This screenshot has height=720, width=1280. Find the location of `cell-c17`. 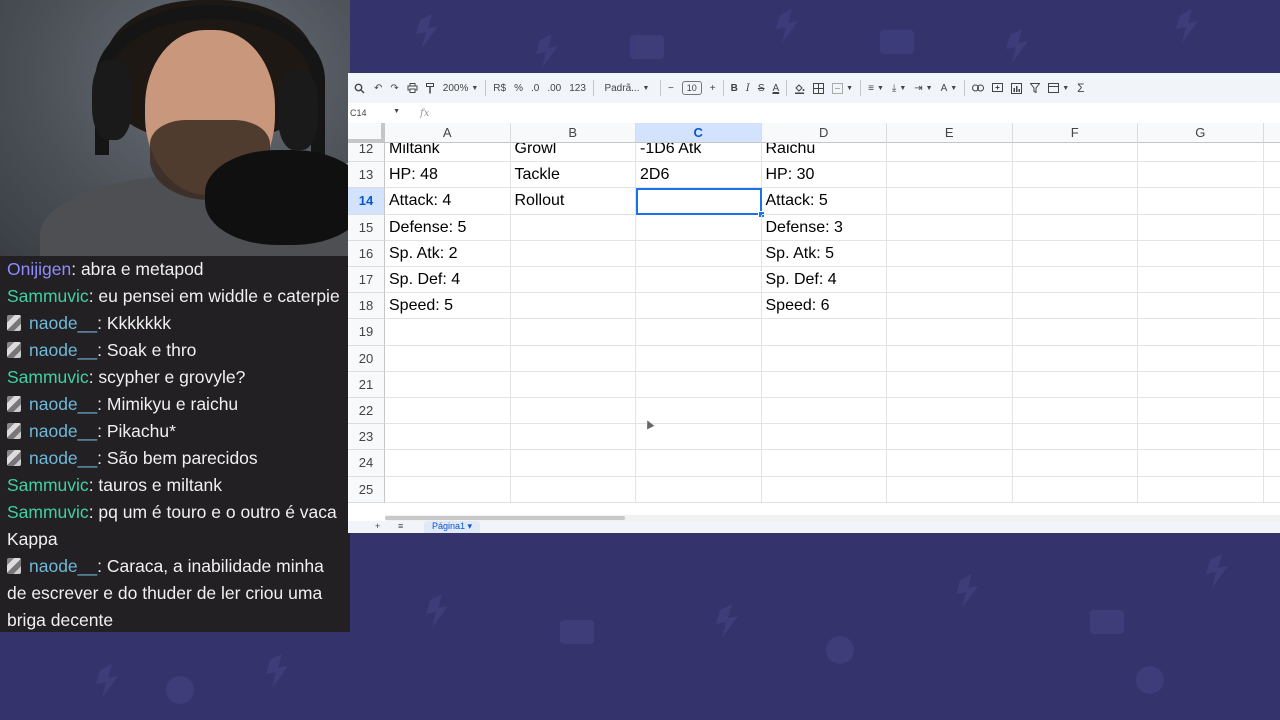

cell-c17 is located at coordinates (699, 280).